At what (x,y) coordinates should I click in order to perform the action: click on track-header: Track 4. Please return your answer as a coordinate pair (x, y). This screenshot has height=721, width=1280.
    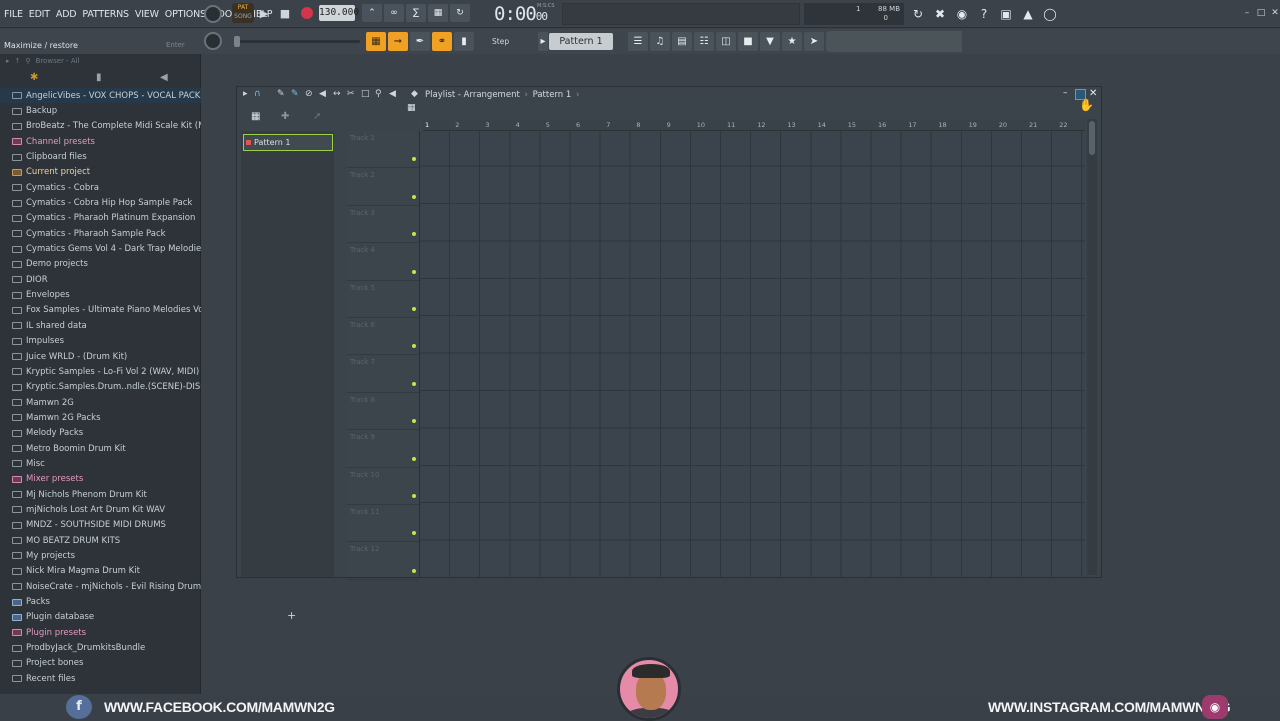
    Looking at the image, I should click on (383, 262).